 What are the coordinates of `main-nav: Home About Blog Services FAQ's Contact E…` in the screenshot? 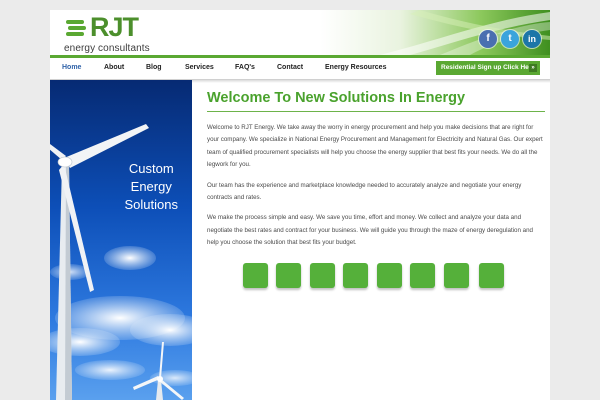 It's located at (300, 69).